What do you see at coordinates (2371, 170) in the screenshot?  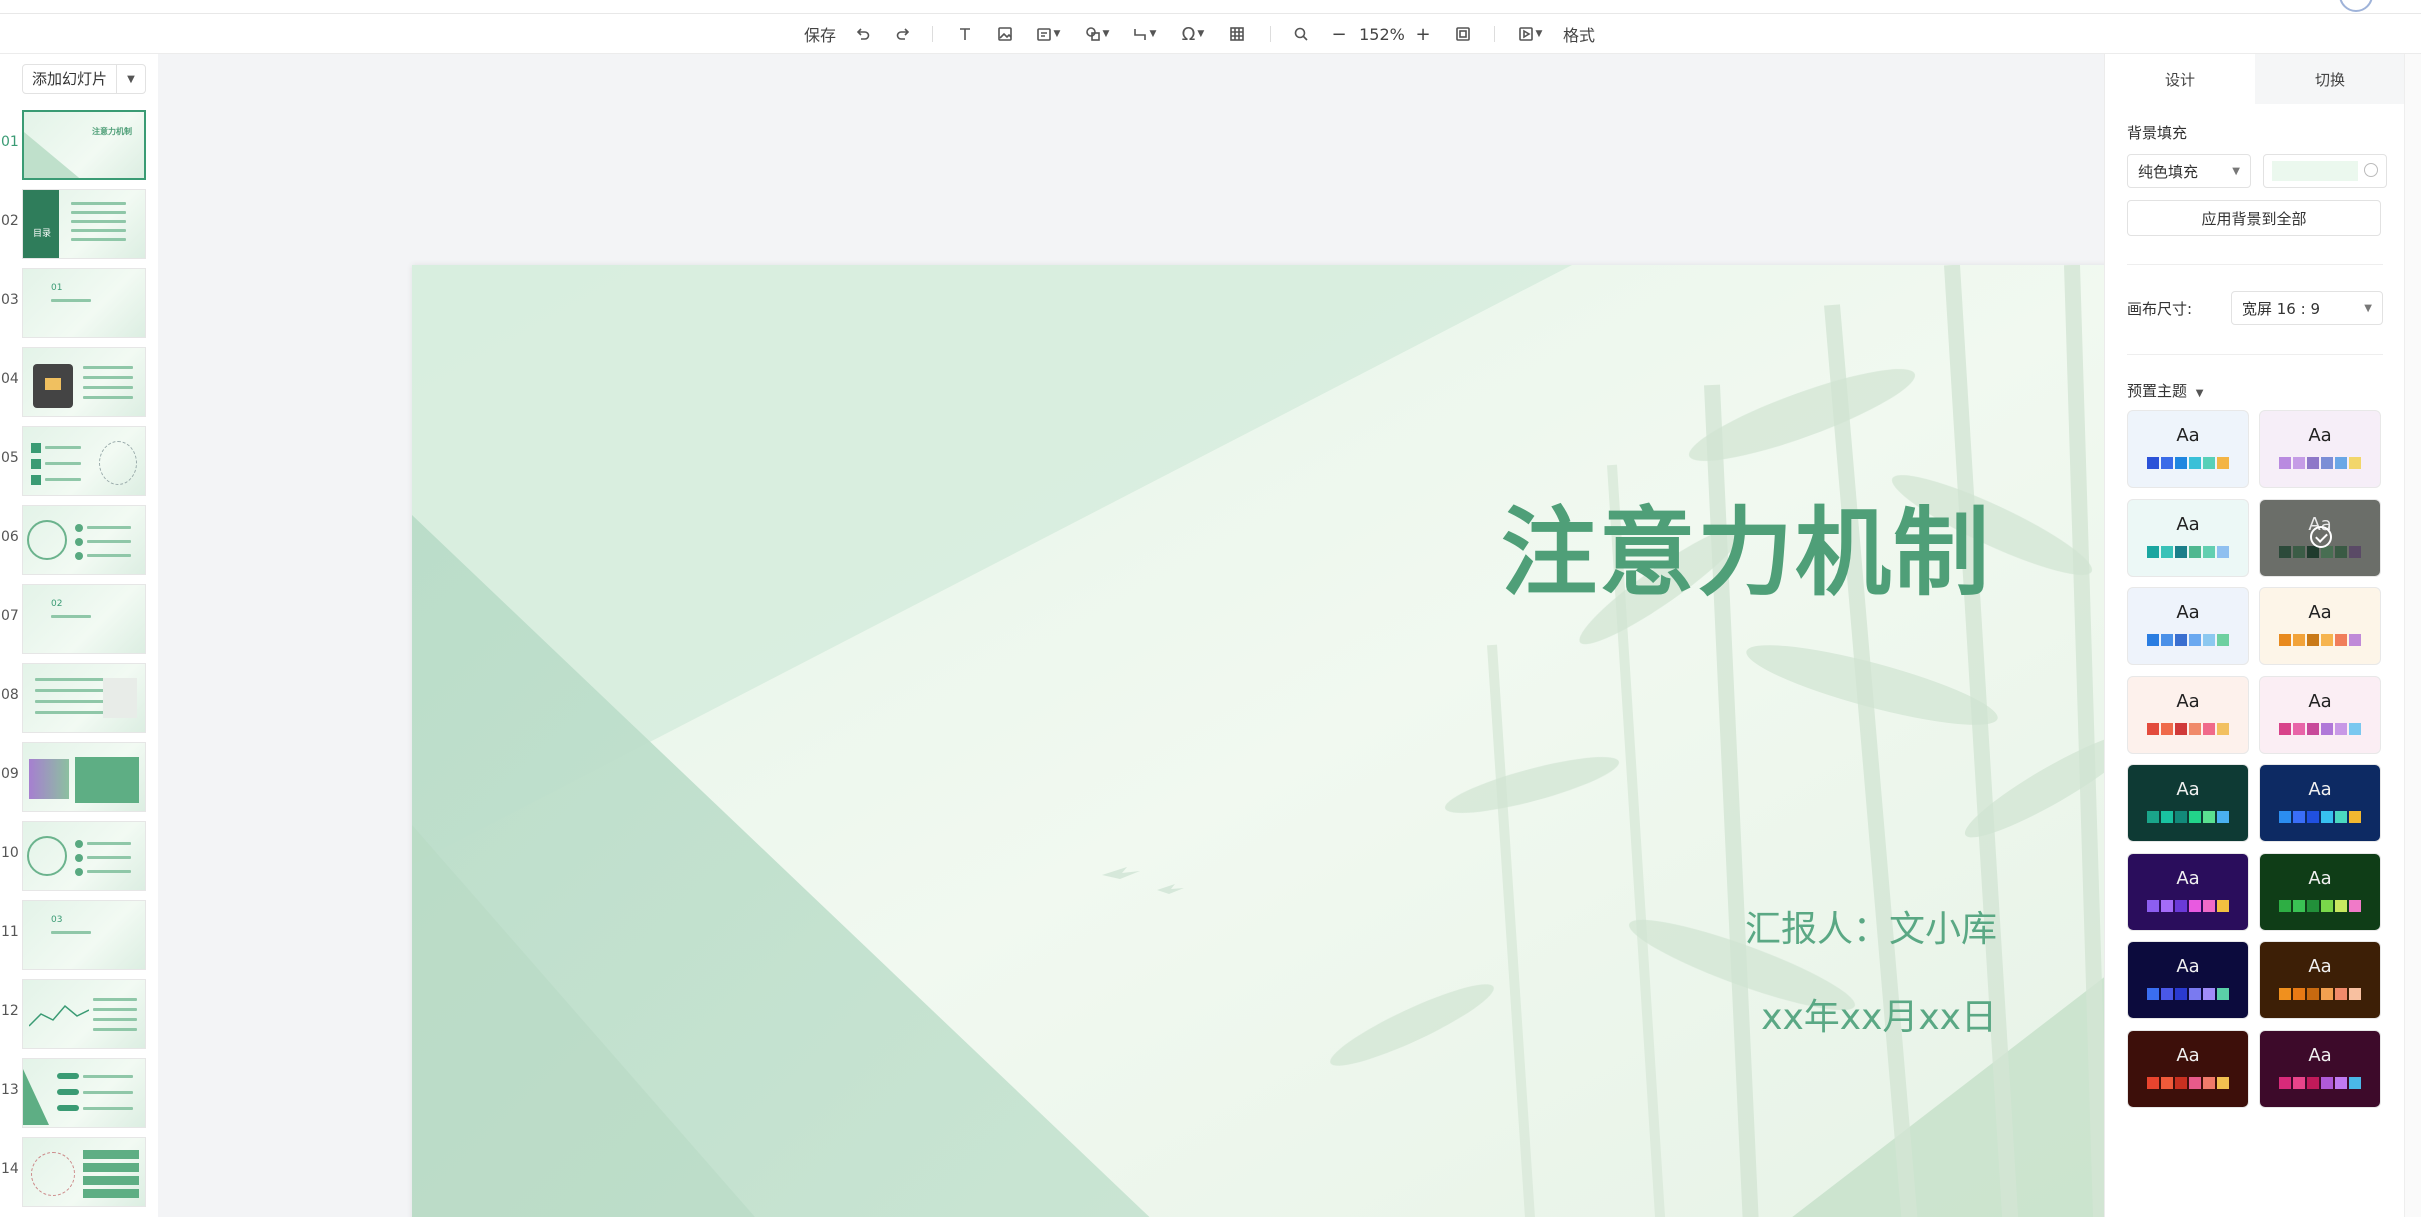 I see `eyedropper-icon` at bounding box center [2371, 170].